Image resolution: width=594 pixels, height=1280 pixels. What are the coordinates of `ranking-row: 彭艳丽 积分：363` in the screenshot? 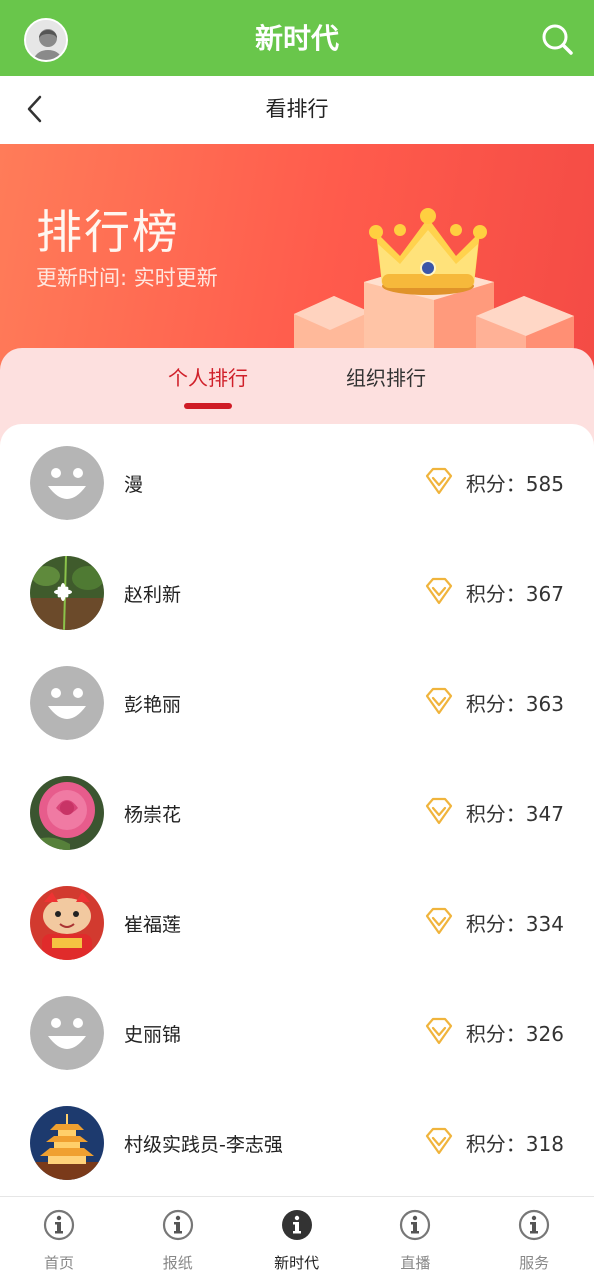 It's located at (297, 701).